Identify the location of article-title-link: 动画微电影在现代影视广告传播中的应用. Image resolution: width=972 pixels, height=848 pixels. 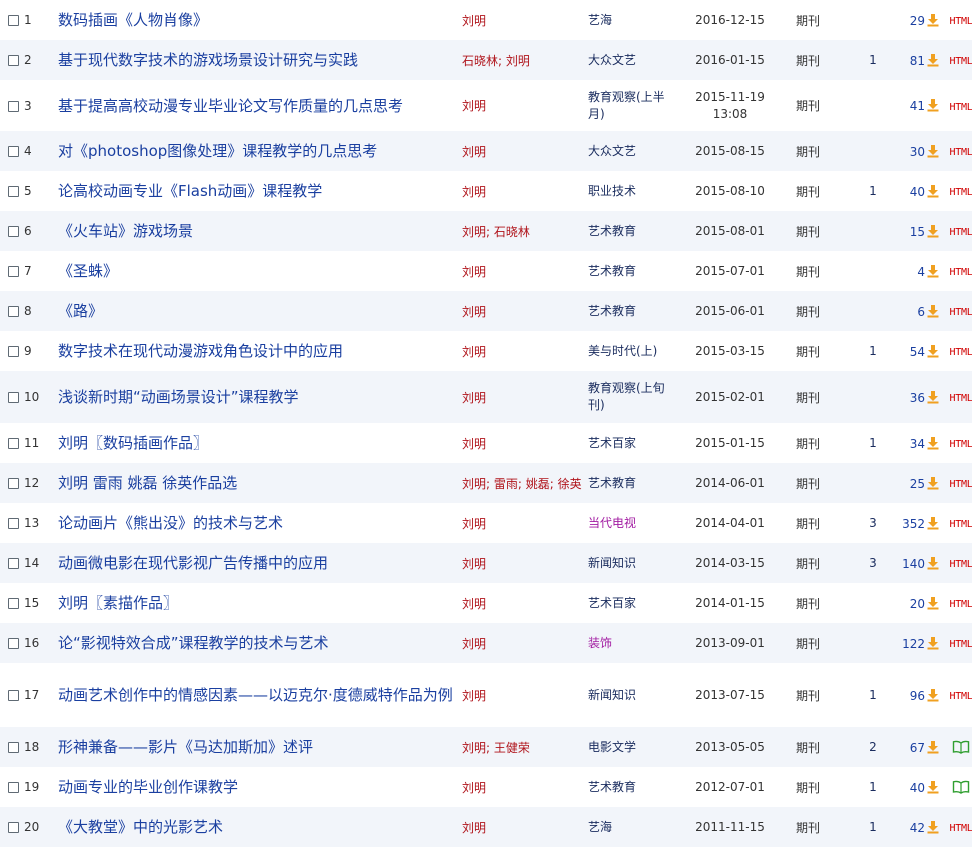
(193, 563).